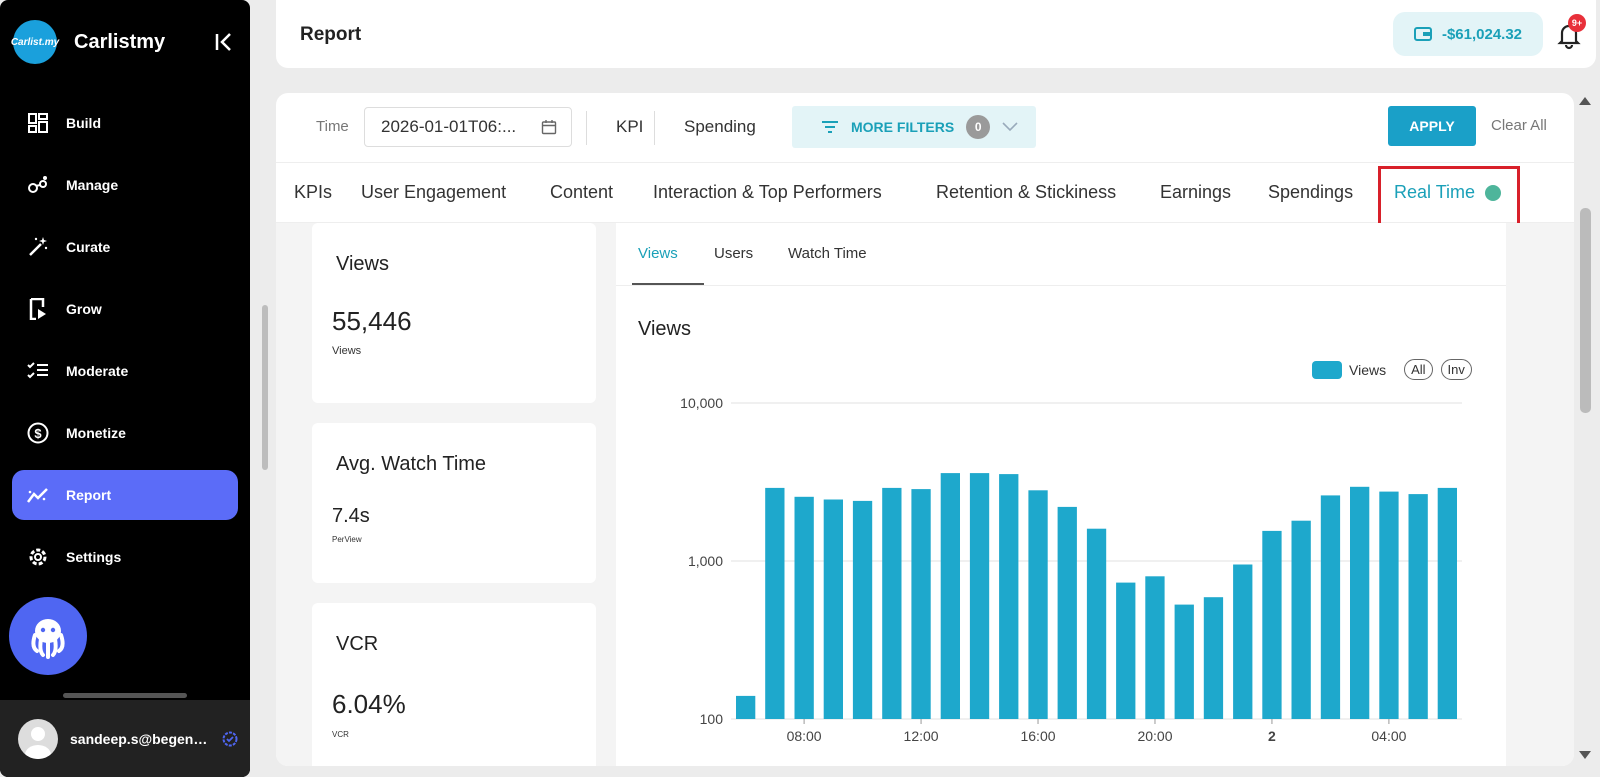  What do you see at coordinates (454, 313) in the screenshot?
I see `kpi-card-views: Views 55,446 Views` at bounding box center [454, 313].